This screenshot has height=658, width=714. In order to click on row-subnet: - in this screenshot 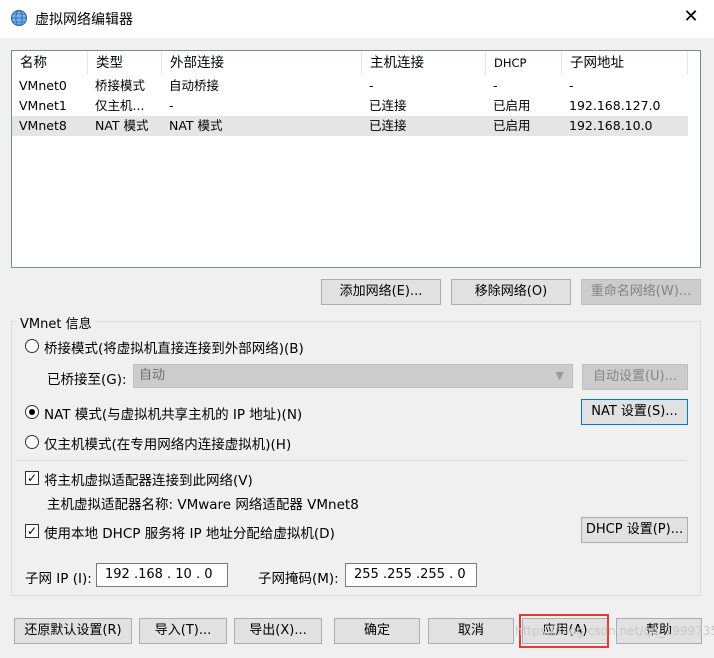, I will do `click(571, 85)`.